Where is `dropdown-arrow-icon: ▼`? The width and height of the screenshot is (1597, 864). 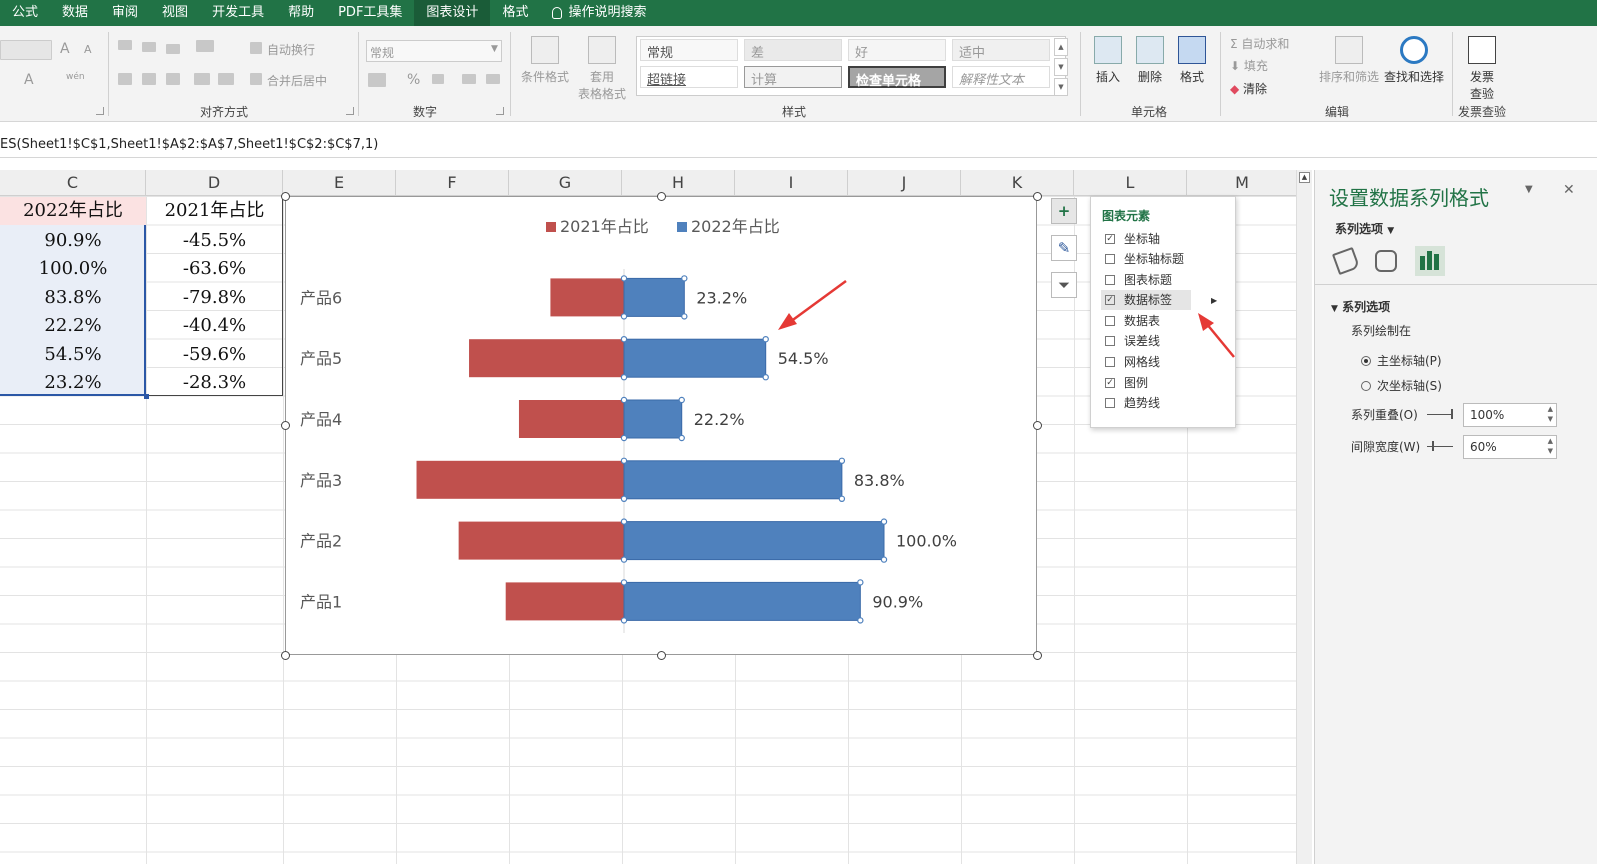
dropdown-arrow-icon: ▼ is located at coordinates (1391, 231).